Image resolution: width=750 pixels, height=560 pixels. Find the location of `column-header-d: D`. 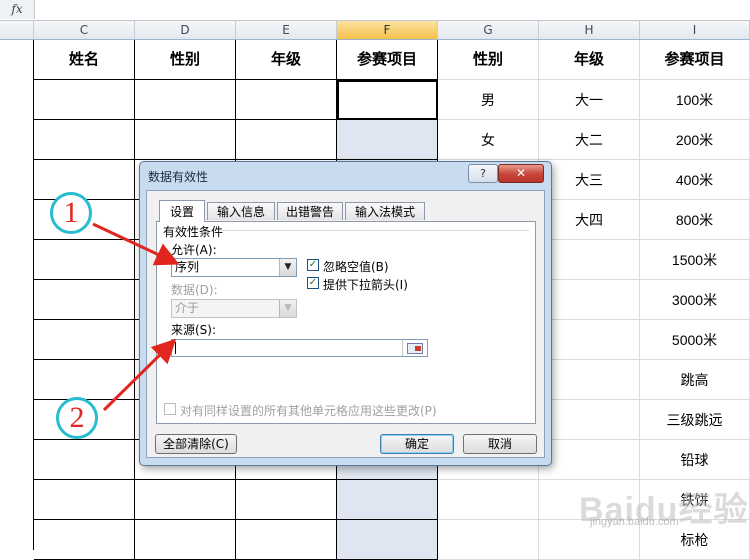

column-header-d: D is located at coordinates (185, 30).